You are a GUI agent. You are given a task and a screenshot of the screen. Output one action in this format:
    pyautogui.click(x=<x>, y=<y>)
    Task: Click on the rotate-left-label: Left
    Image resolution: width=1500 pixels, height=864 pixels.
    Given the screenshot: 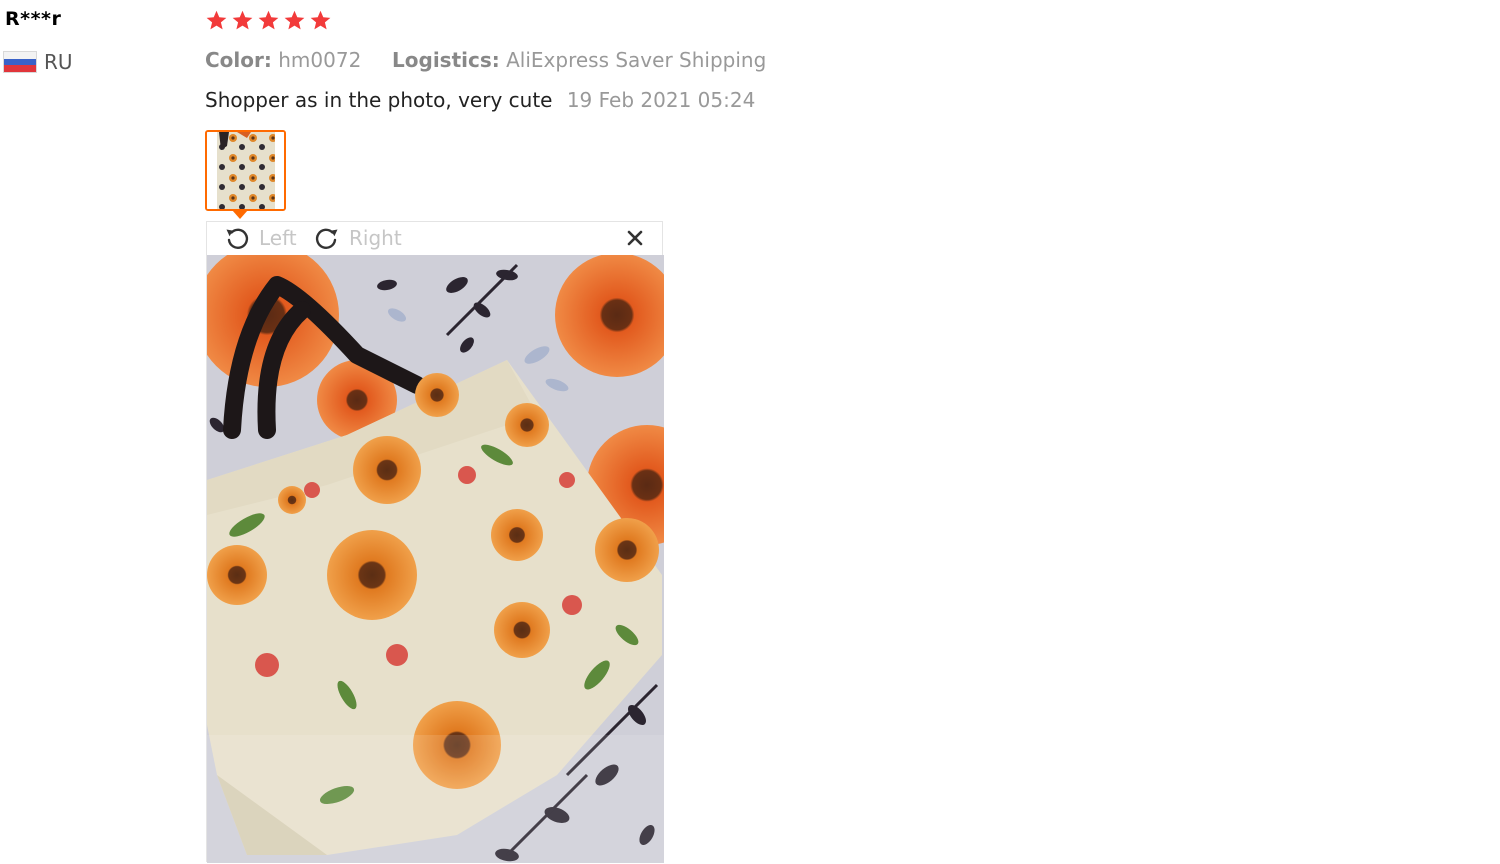 What is the action you would take?
    pyautogui.click(x=278, y=238)
    